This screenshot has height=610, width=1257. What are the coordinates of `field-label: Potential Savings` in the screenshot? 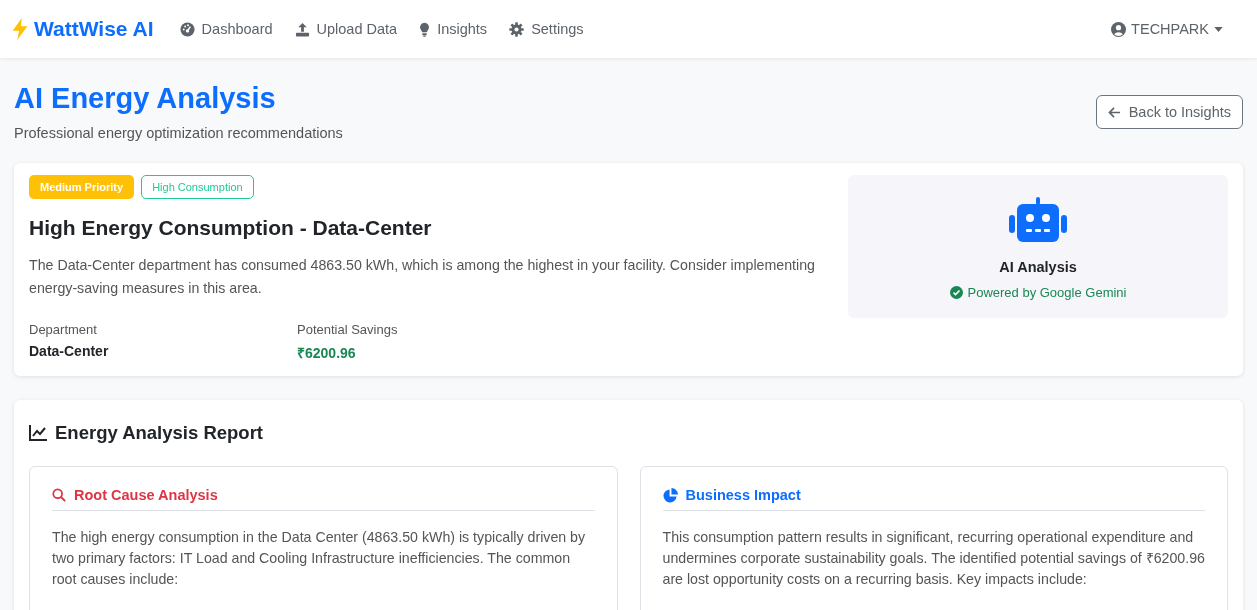 It's located at (348, 329).